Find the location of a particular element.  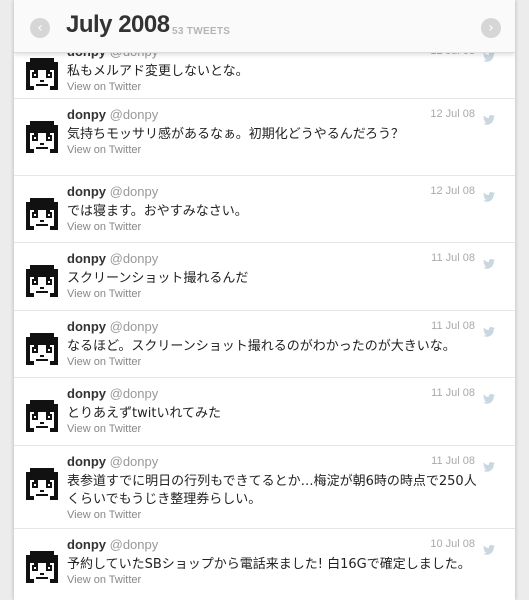

next-month-button: › is located at coordinates (491, 28).